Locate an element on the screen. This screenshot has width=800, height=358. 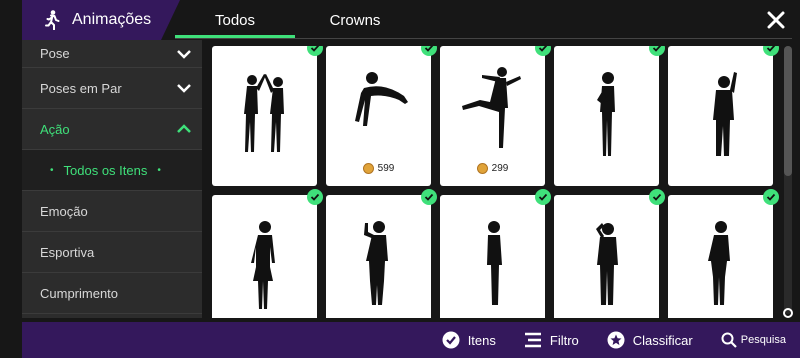
sidebar-item-acao: Ação is located at coordinates (112, 129).